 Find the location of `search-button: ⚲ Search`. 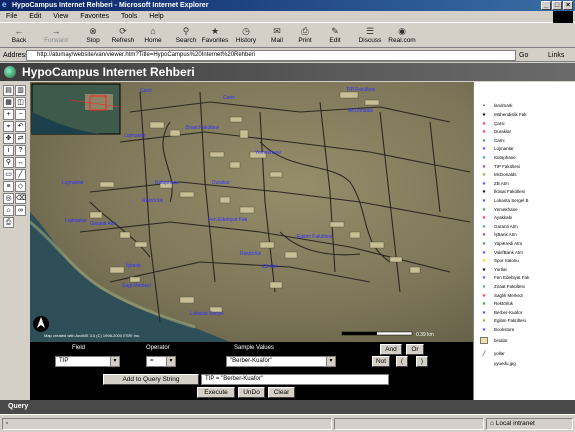

search-button: ⚲ Search is located at coordinates (186, 36).